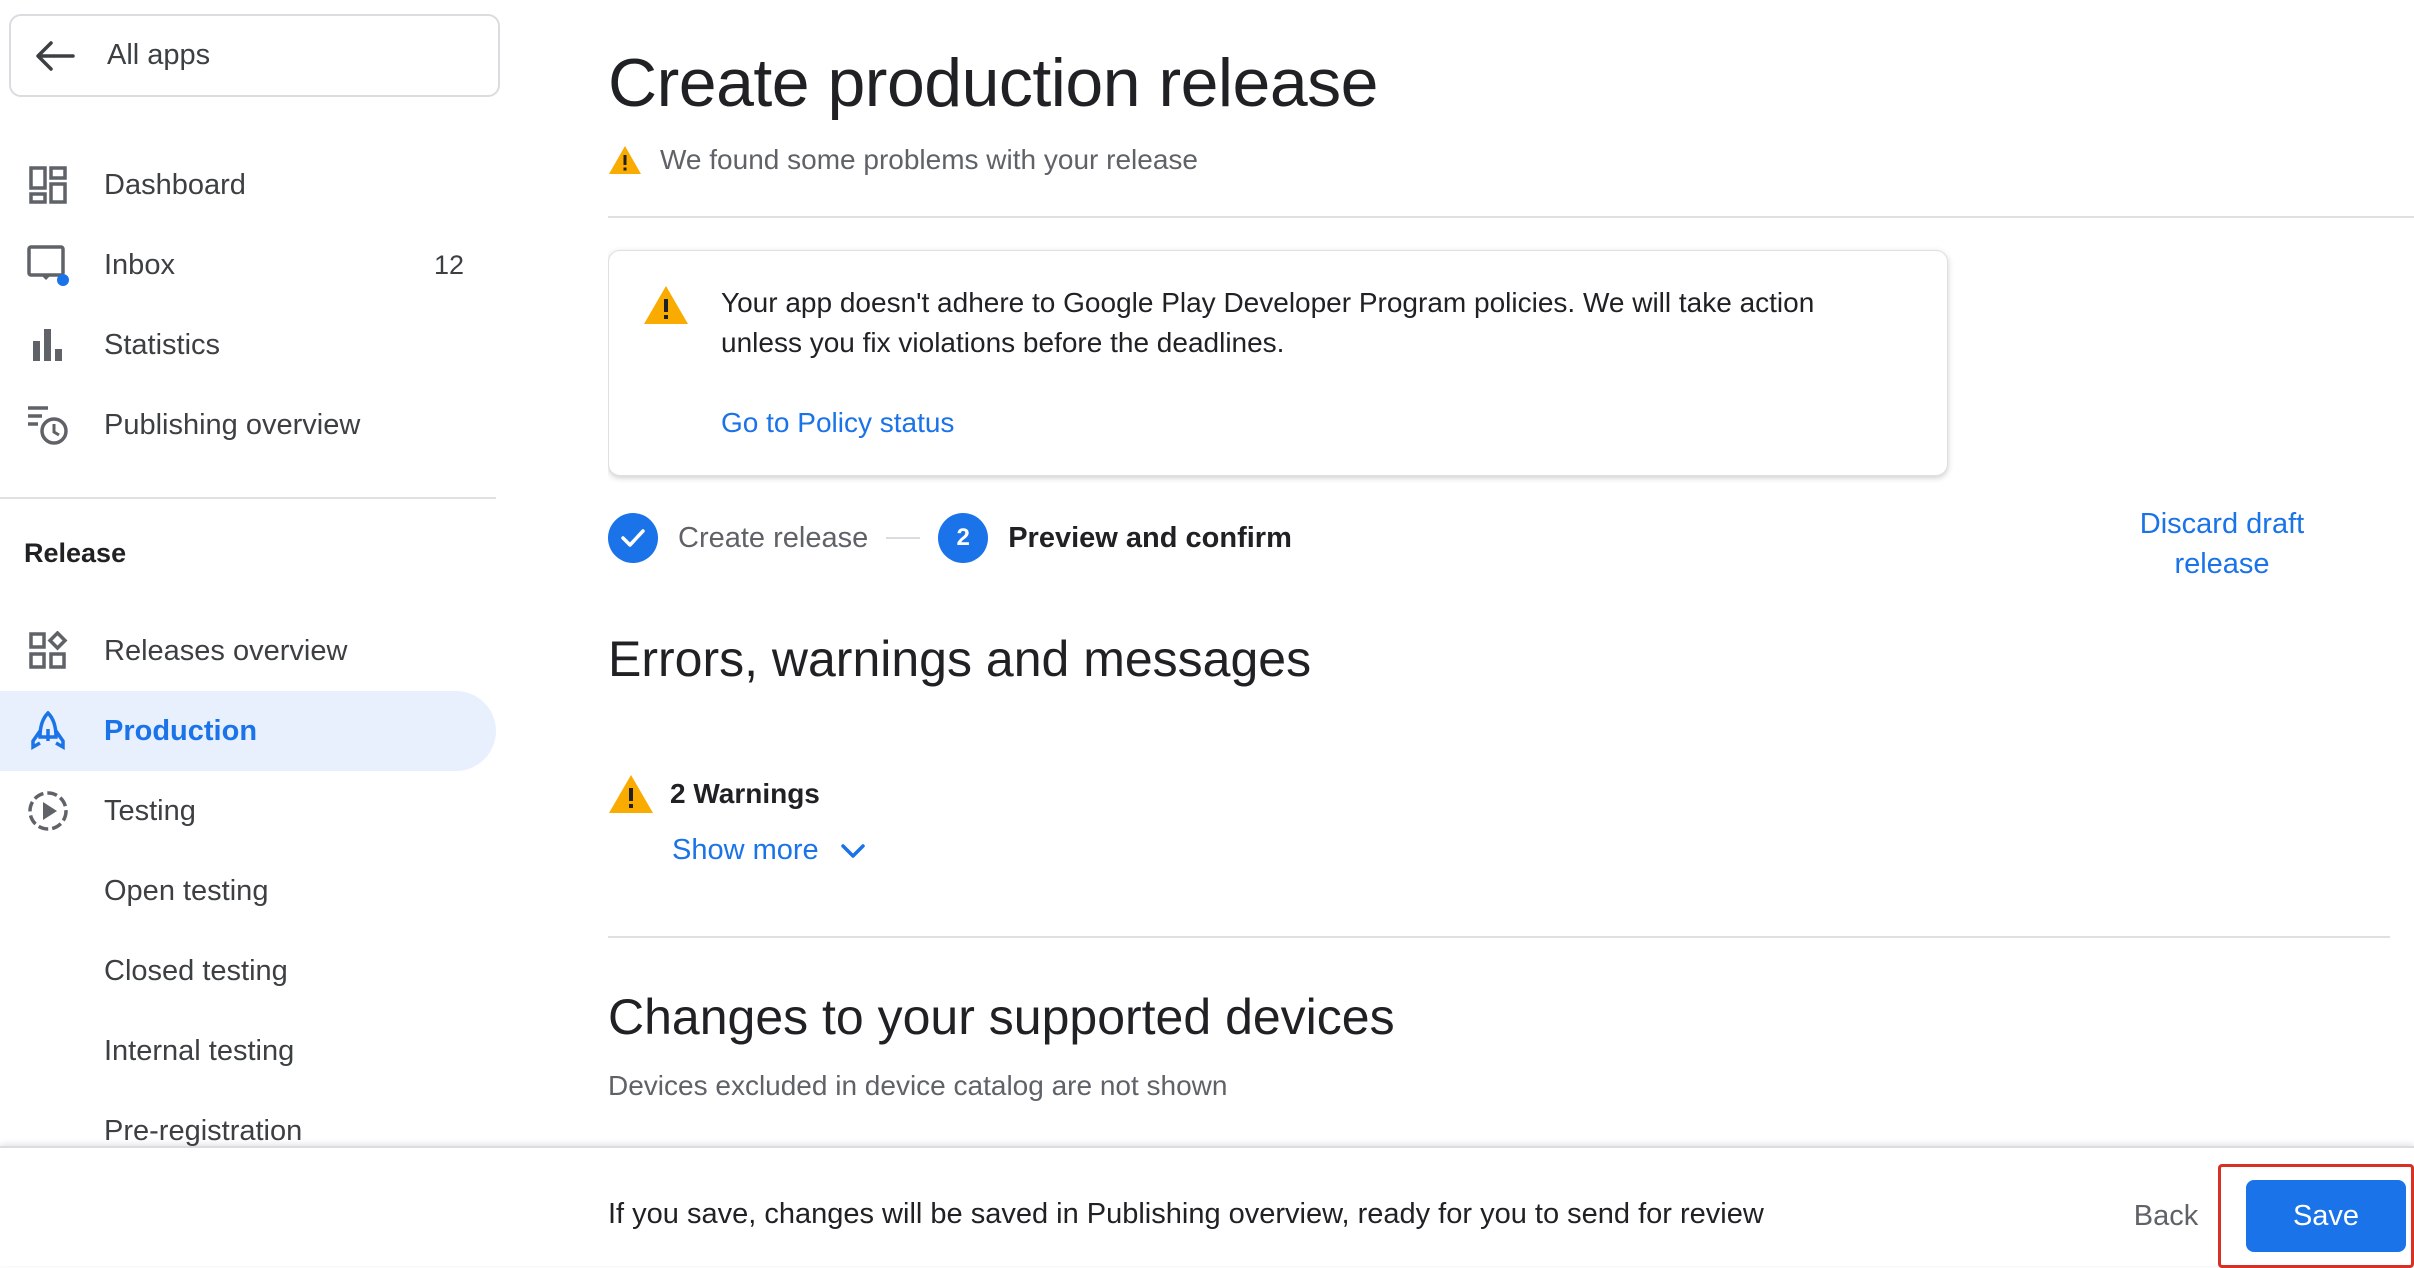 This screenshot has width=2414, height=1268. Describe the element at coordinates (963, 538) in the screenshot. I see `step-number-badge: 2` at that location.